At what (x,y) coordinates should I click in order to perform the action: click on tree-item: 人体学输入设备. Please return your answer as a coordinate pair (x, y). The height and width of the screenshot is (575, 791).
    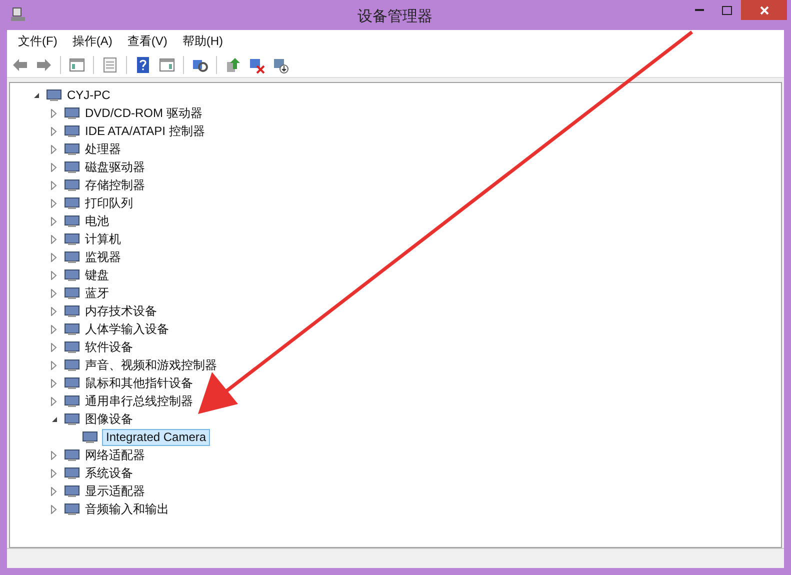
    Looking at the image, I should click on (127, 329).